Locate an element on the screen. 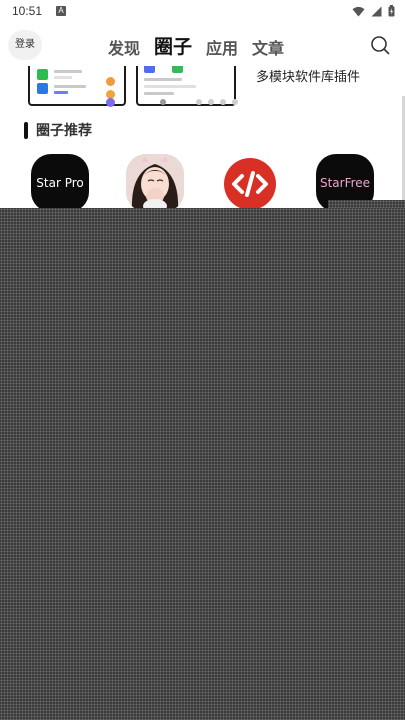  notification-icon: A is located at coordinates (61, 11).